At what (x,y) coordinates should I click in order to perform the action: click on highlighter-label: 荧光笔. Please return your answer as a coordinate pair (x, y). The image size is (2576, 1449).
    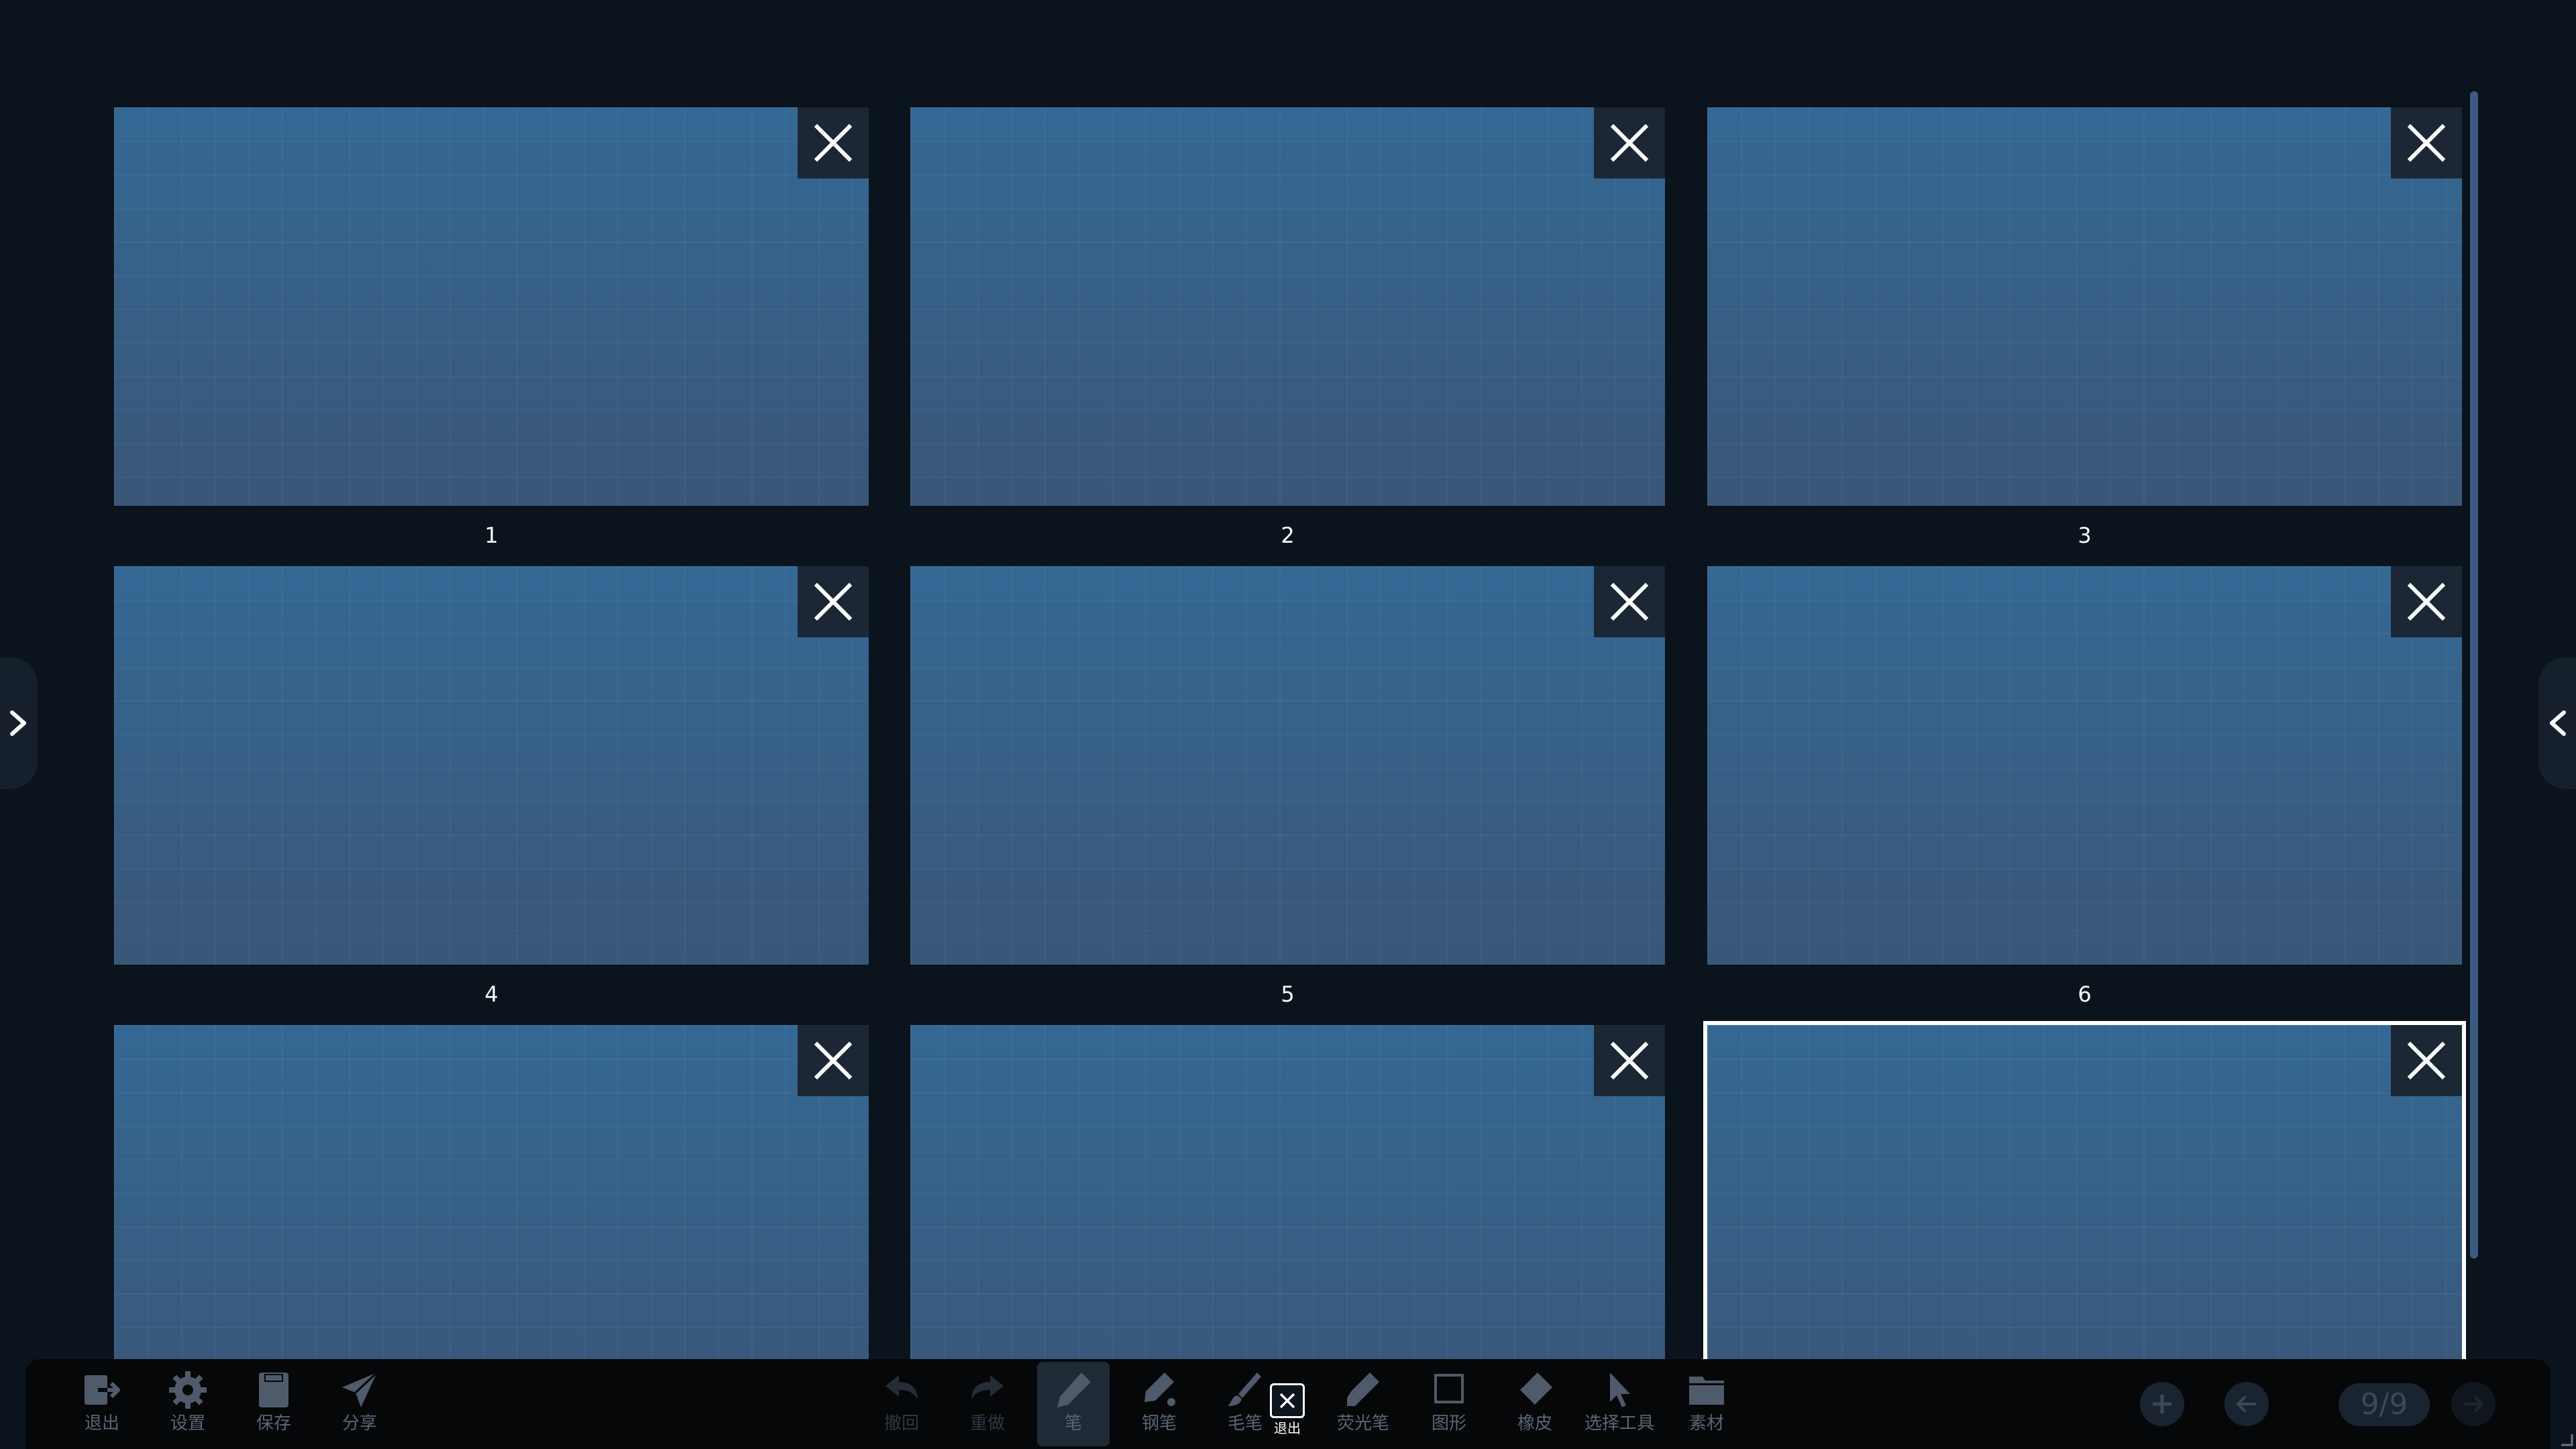
    Looking at the image, I should click on (1362, 1423).